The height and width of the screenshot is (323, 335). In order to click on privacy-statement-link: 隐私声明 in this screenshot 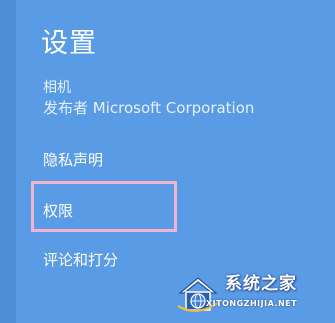, I will do `click(73, 160)`.